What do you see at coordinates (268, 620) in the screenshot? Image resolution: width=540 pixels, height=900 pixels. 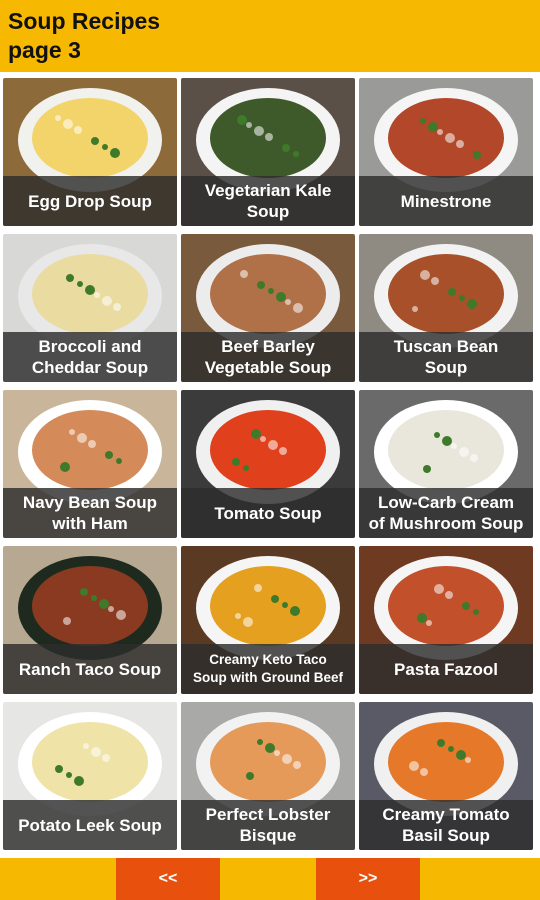 I see `recipe-card: Creamy Keto Taco Soup with Ground Beef` at bounding box center [268, 620].